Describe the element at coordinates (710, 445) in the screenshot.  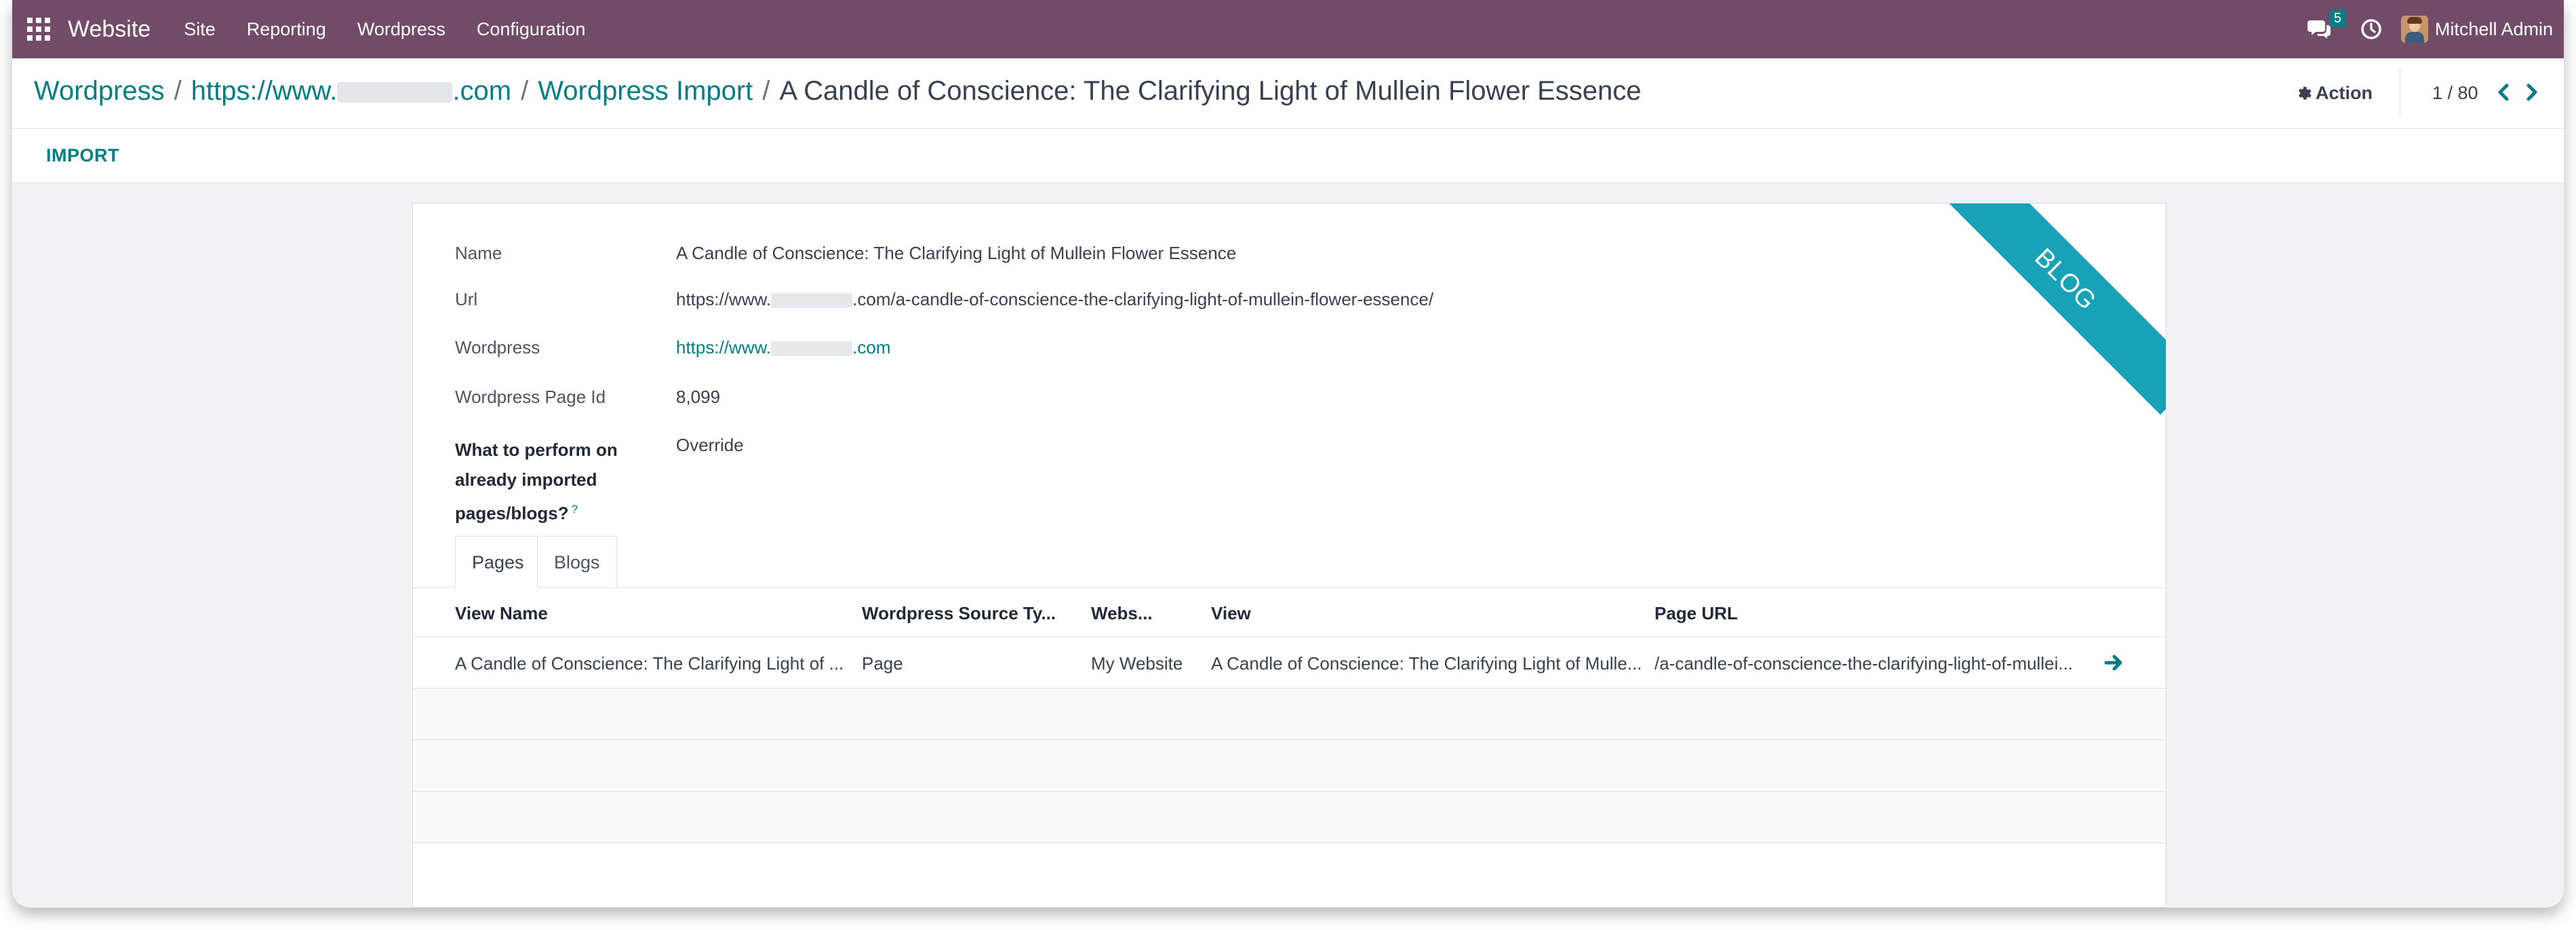
I see `perform-field: Override` at that location.